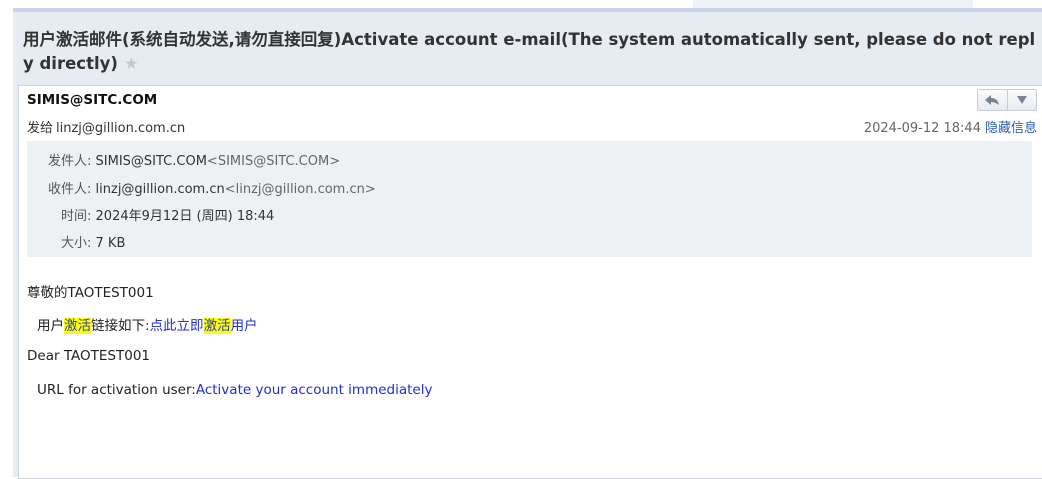 Image resolution: width=1042 pixels, height=479 pixels. What do you see at coordinates (151, 161) in the screenshot?
I see `from-value: SIMIS@SITC.COM` at bounding box center [151, 161].